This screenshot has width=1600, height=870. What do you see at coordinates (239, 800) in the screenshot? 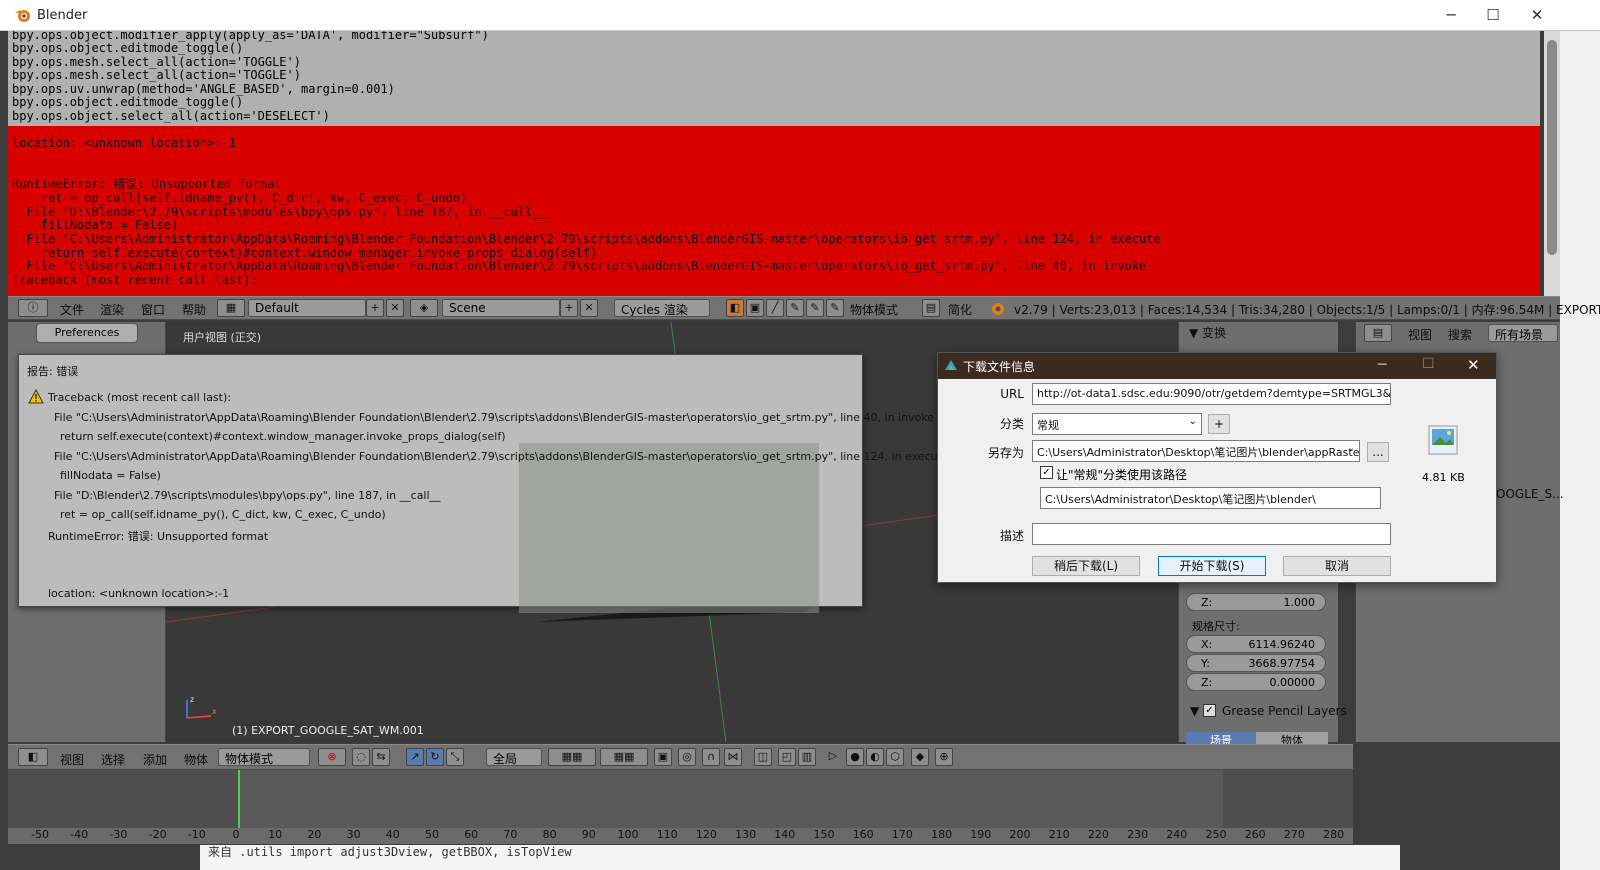
I see `timeline-playhead` at bounding box center [239, 800].